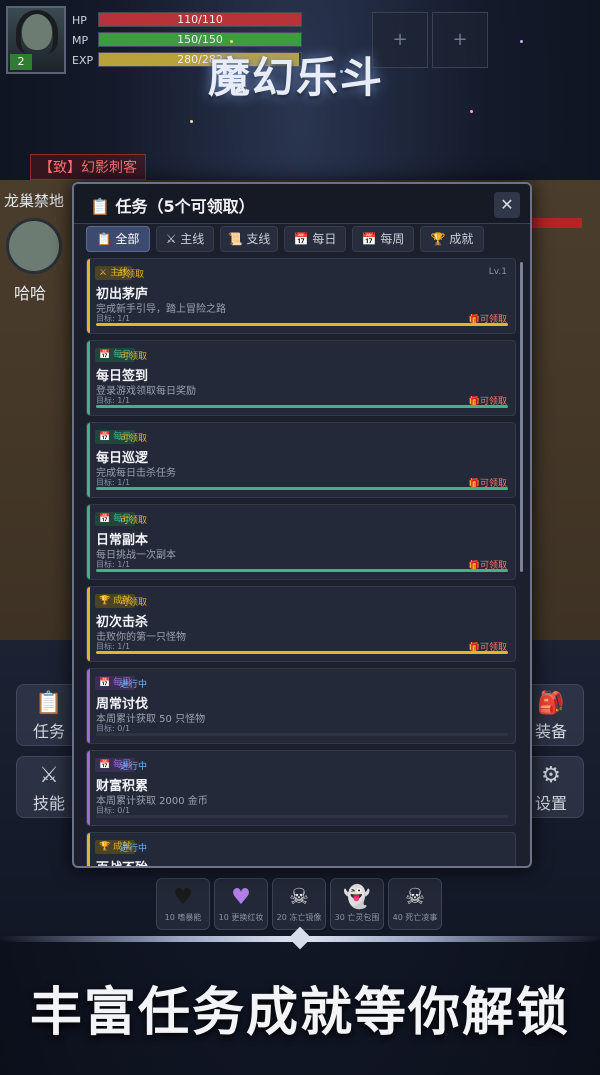 This screenshot has width=600, height=1075. Describe the element at coordinates (324, 239) in the screenshot. I see `tab-daily-label: 每日` at that location.